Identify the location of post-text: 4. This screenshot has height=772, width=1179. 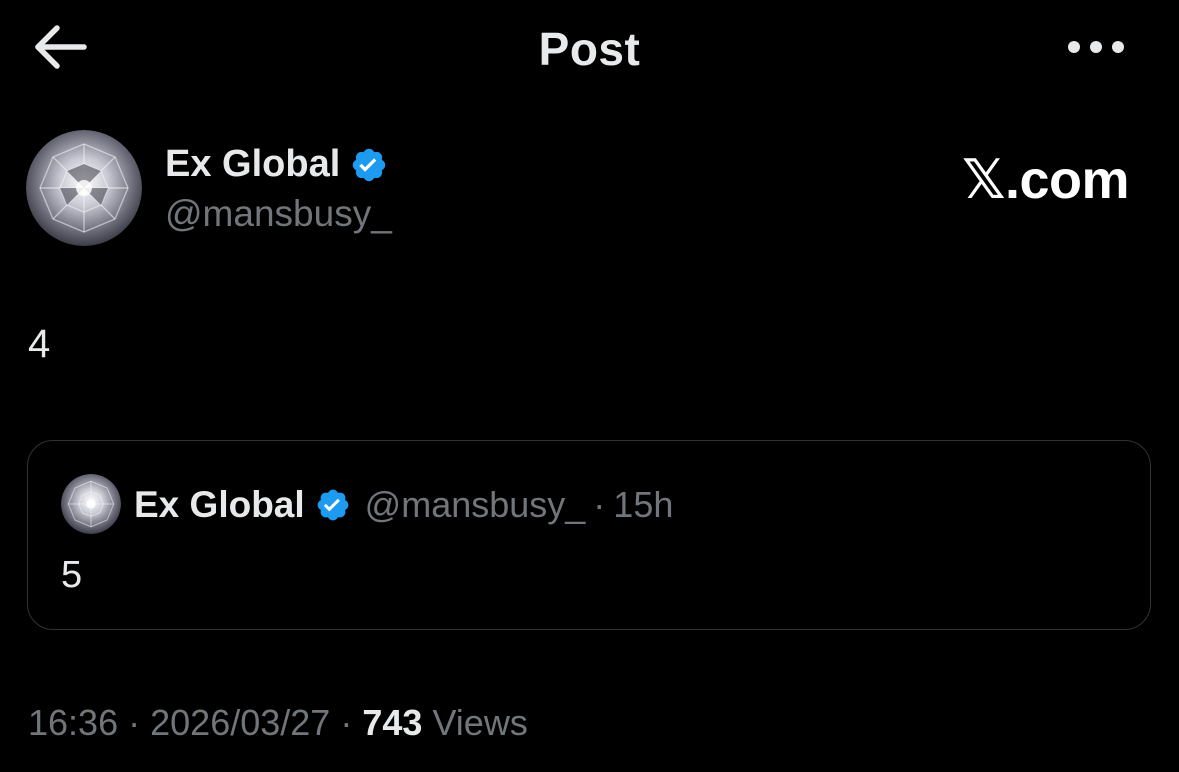
(39, 344).